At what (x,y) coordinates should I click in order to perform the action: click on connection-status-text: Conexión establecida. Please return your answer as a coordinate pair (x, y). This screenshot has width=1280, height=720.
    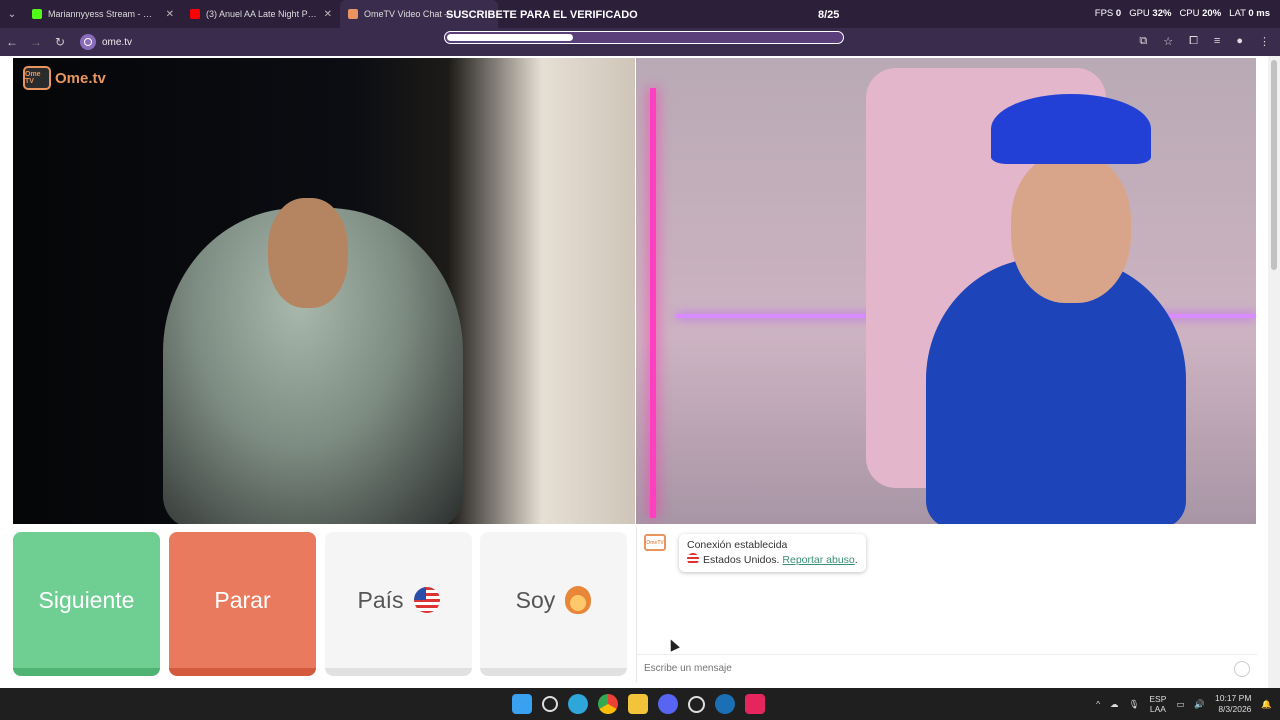
    Looking at the image, I should click on (737, 545).